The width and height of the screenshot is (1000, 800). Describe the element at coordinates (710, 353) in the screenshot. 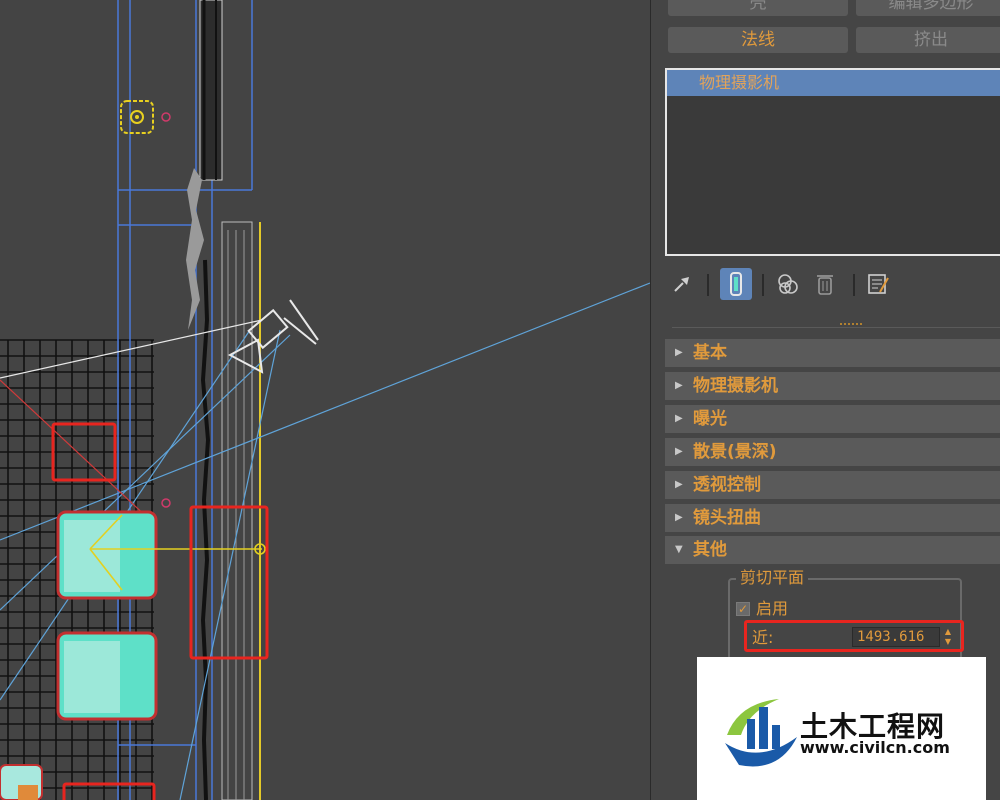

I see `rollout-label: 基本` at that location.